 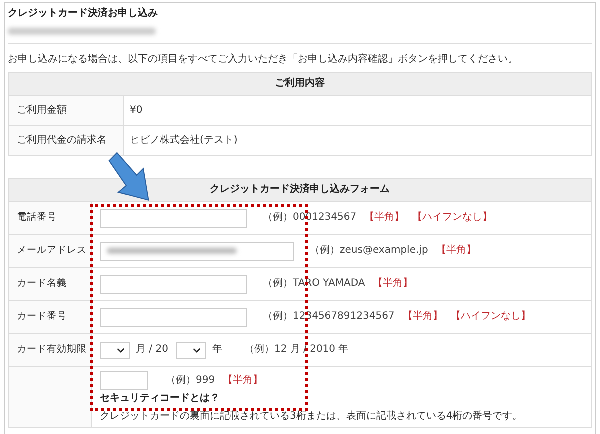 I want to click on example-text: （例）1234567891234567, so click(x=329, y=317).